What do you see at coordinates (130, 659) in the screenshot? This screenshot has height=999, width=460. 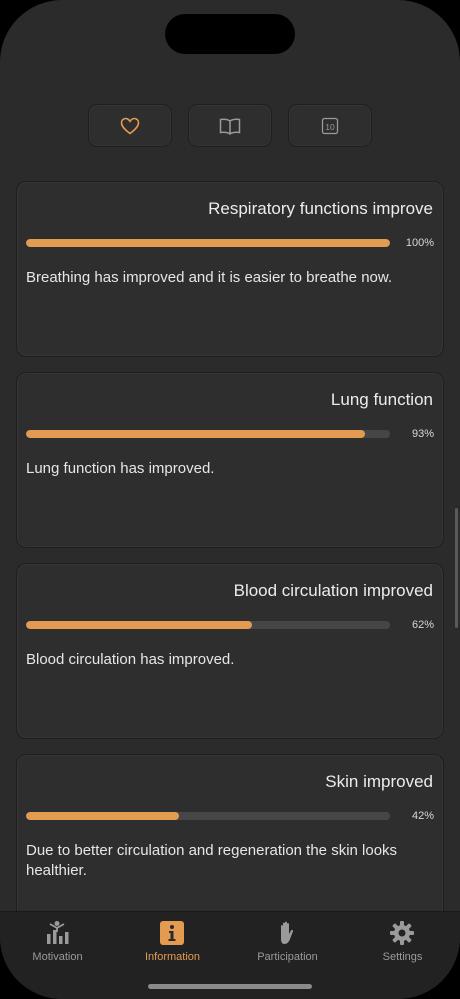 I see `card-description: Blood circulation has improved.` at bounding box center [130, 659].